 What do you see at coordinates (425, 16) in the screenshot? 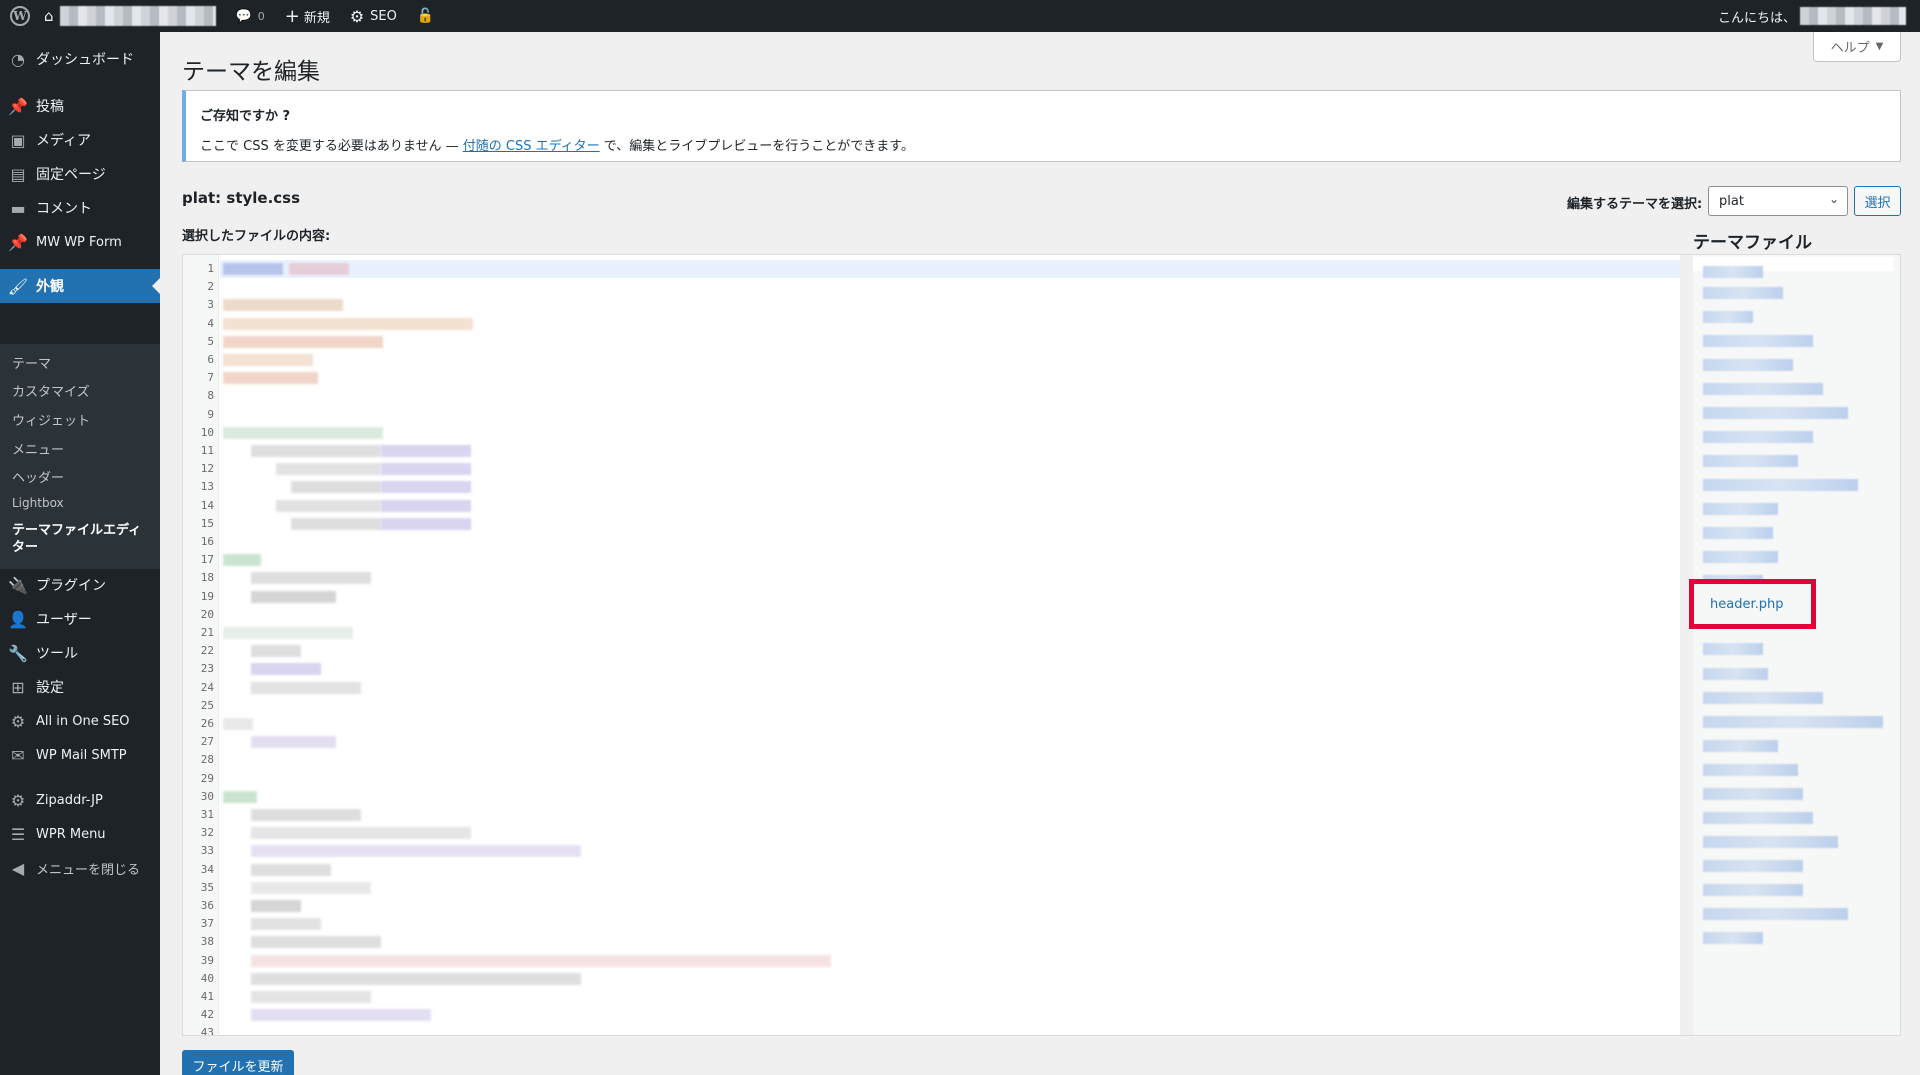
I see `lock-menu: 🔓` at bounding box center [425, 16].